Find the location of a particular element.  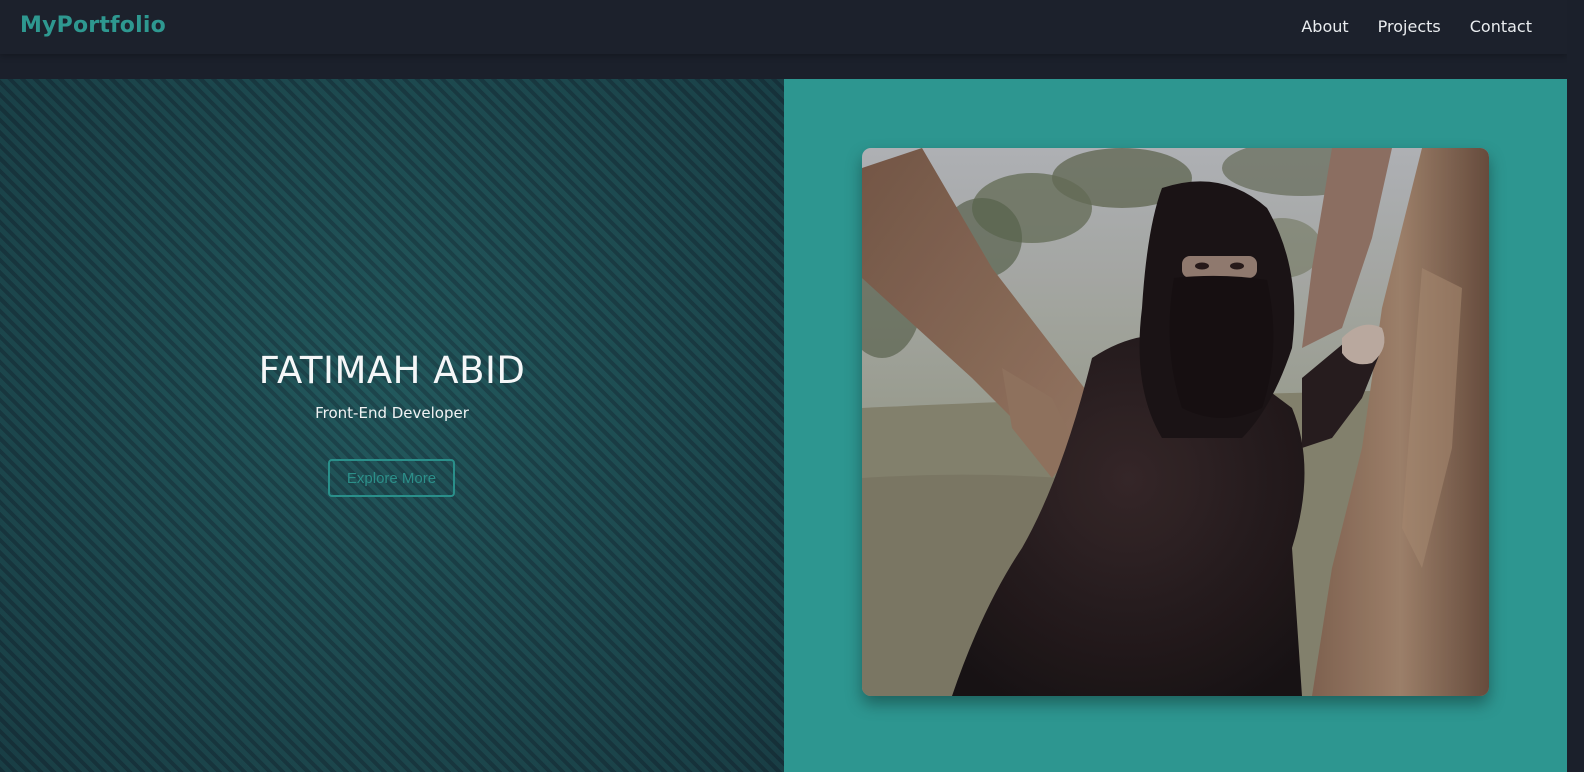

nav-link-projects: Projects is located at coordinates (1409, 26).